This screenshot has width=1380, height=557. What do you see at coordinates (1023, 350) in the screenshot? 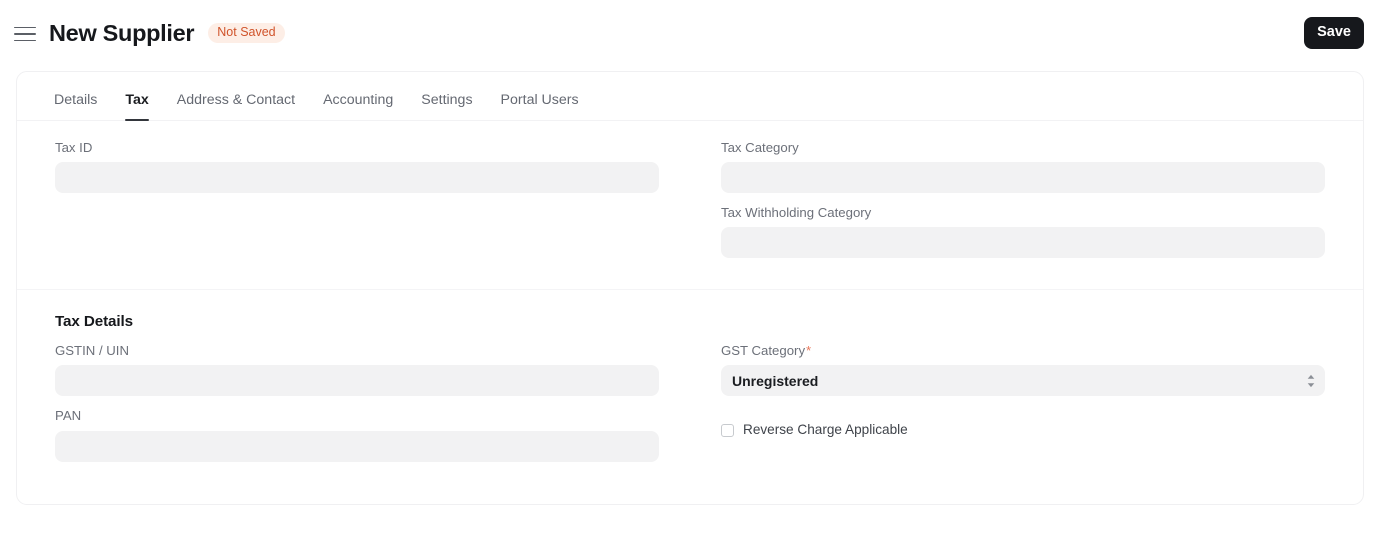
I see `gst-category-label: GST Category*` at bounding box center [1023, 350].